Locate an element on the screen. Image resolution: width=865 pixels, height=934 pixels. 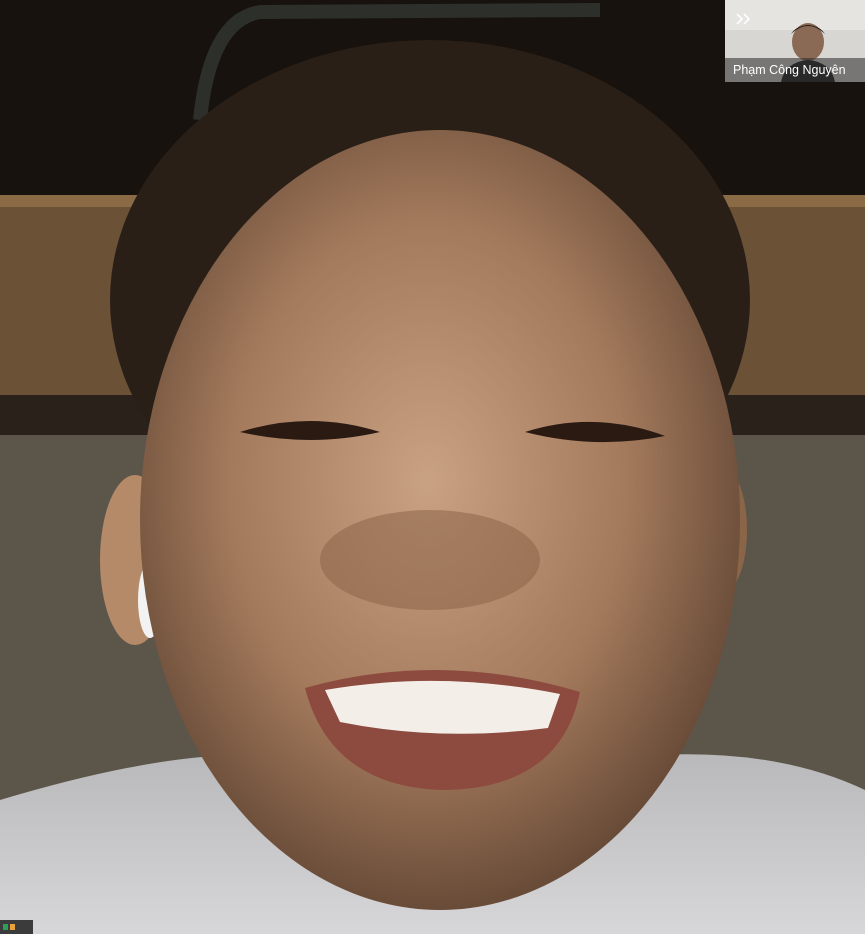
double-chevron-right-icon is located at coordinates (743, 19).